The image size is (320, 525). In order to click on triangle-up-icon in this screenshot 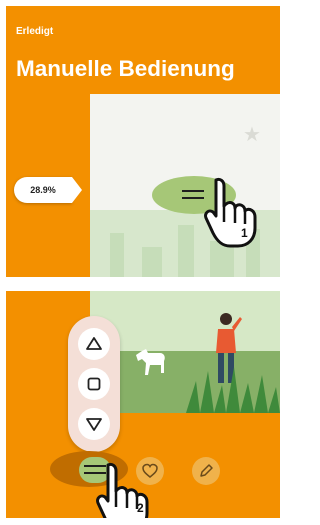, I will do `click(94, 343)`.